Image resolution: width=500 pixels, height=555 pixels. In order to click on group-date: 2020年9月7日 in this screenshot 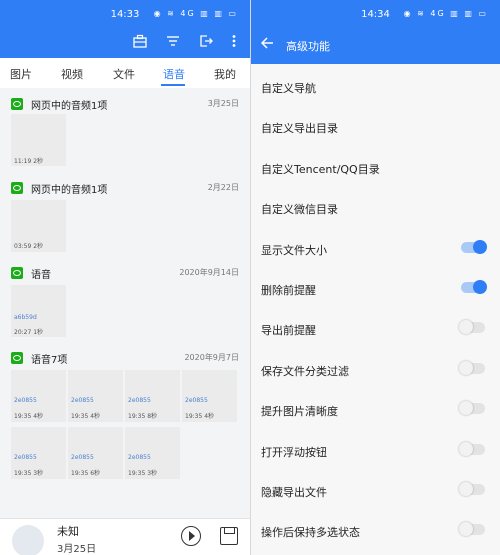, I will do `click(211, 357)`.